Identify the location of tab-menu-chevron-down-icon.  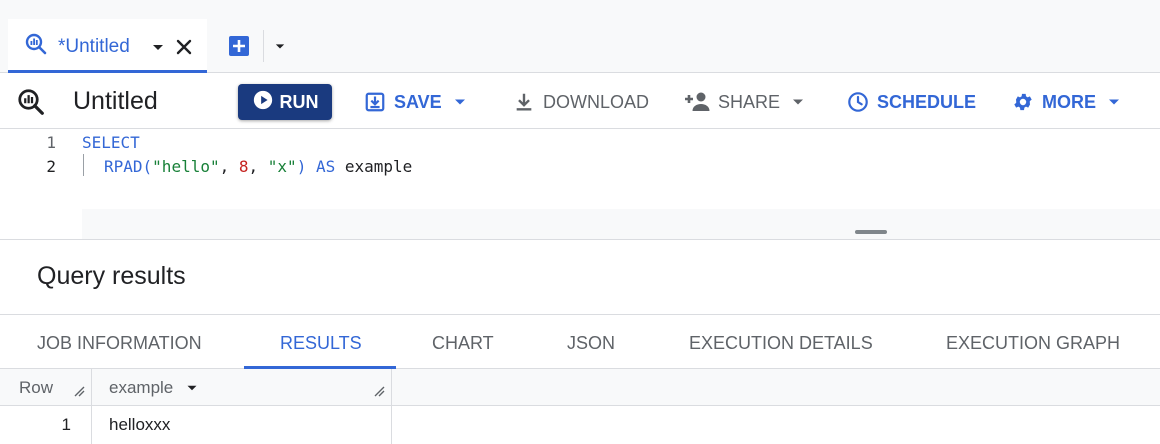
(158, 49).